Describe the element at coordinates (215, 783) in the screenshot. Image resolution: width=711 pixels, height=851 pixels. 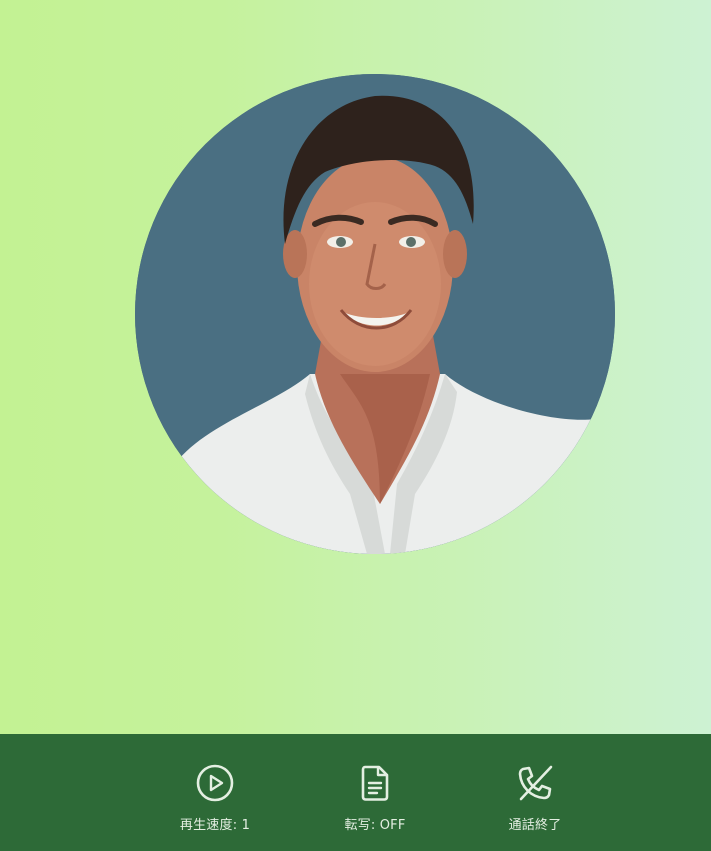
I see `play-circle-icon` at that location.